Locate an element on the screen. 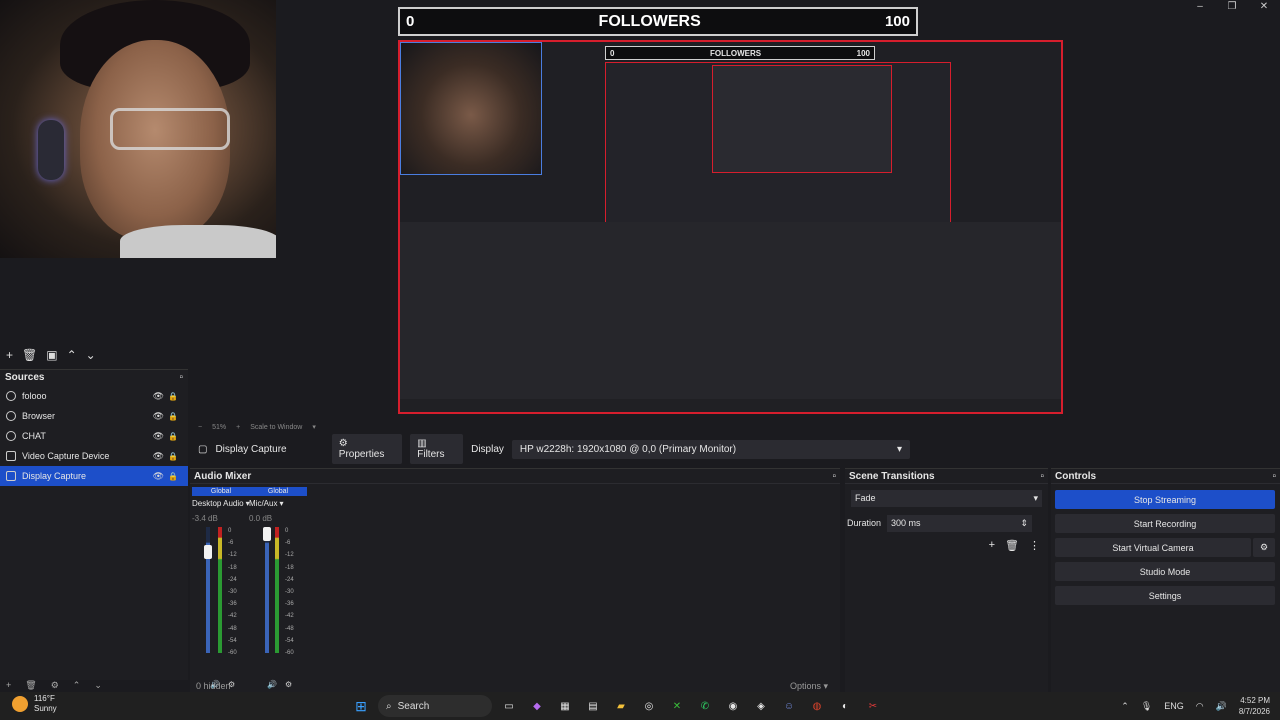 Image resolution: width=1280 pixels, height=720 pixels. microphone-icon: 🎙 is located at coordinates (1146, 706).